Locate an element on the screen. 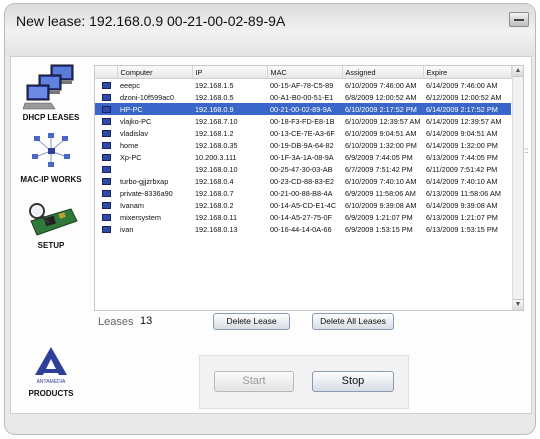 The image size is (540, 439). cell-expire: 6/14/2009 9:04:51 AM is located at coordinates (462, 133).